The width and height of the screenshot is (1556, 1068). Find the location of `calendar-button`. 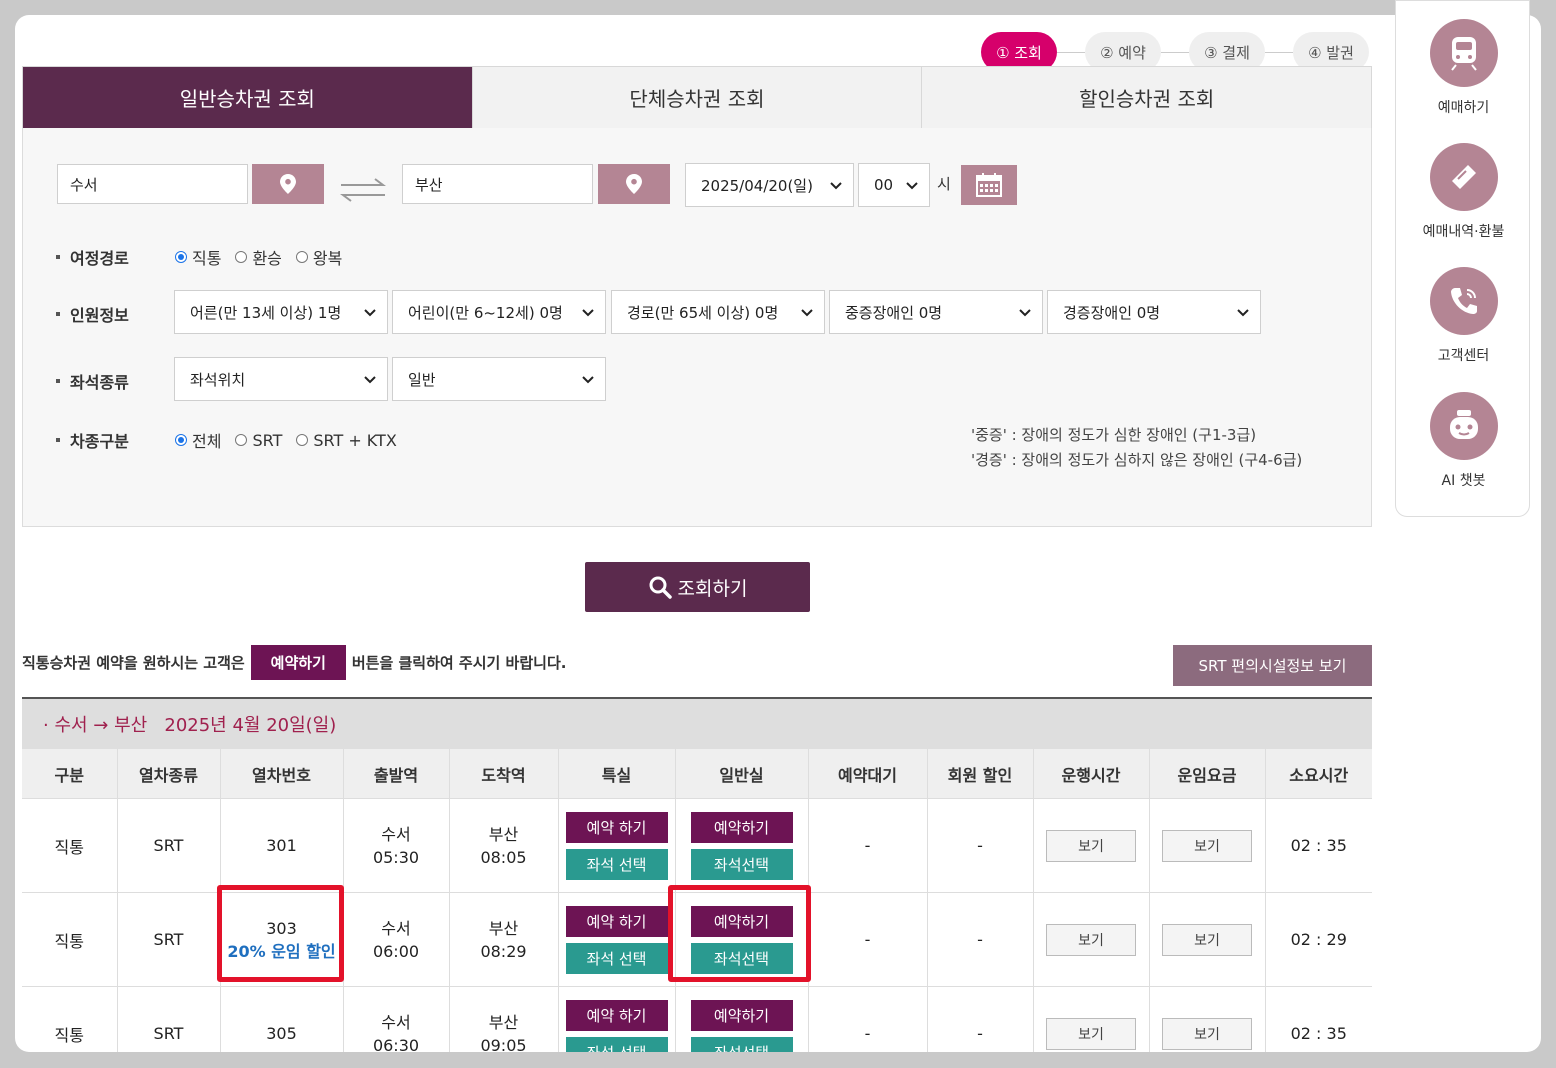

calendar-button is located at coordinates (989, 185).